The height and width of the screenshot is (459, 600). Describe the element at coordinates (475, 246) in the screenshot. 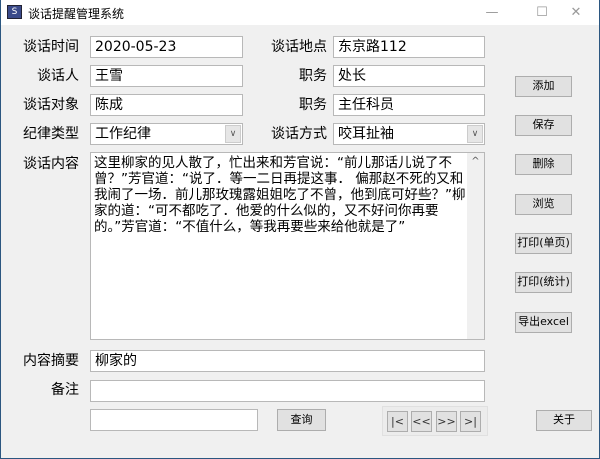

I see `vertical-scrollbar: ^` at that location.